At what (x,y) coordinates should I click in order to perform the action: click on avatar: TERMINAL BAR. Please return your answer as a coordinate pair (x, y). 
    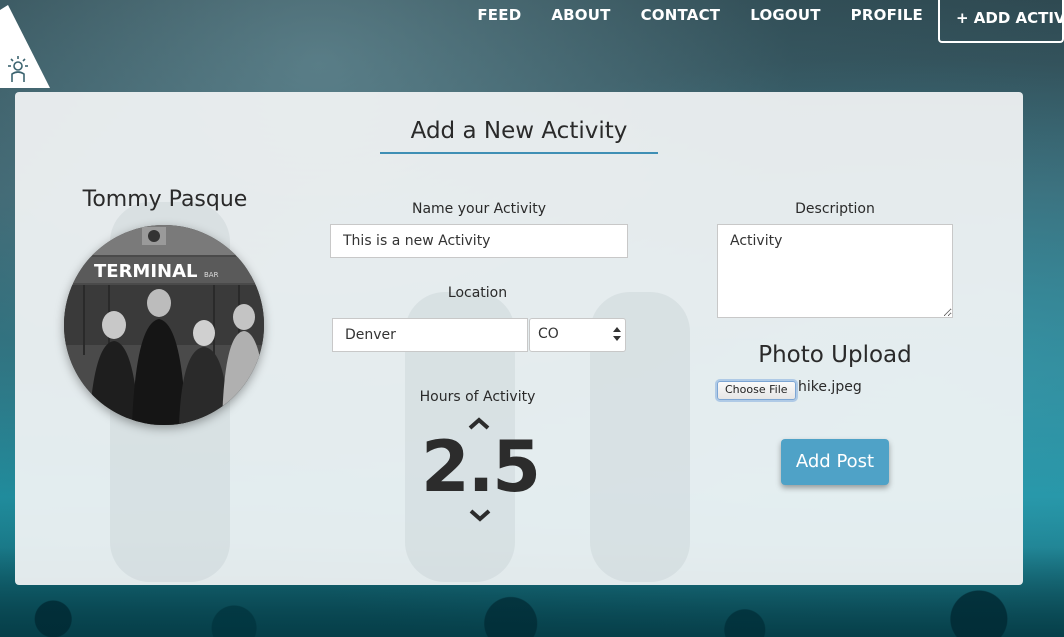
    Looking at the image, I should click on (164, 325).